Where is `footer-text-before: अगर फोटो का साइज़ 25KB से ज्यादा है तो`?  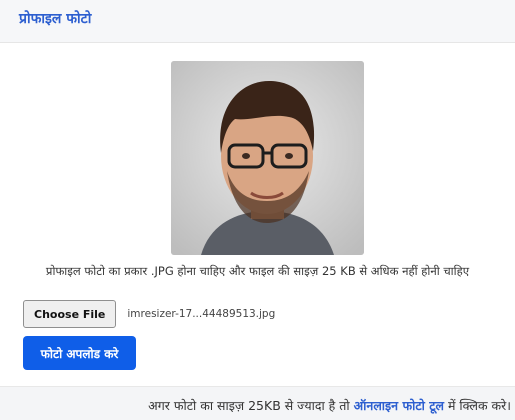 footer-text-before: अगर फोटो का साइज़ 25KB से ज्यादा है तो is located at coordinates (251, 405).